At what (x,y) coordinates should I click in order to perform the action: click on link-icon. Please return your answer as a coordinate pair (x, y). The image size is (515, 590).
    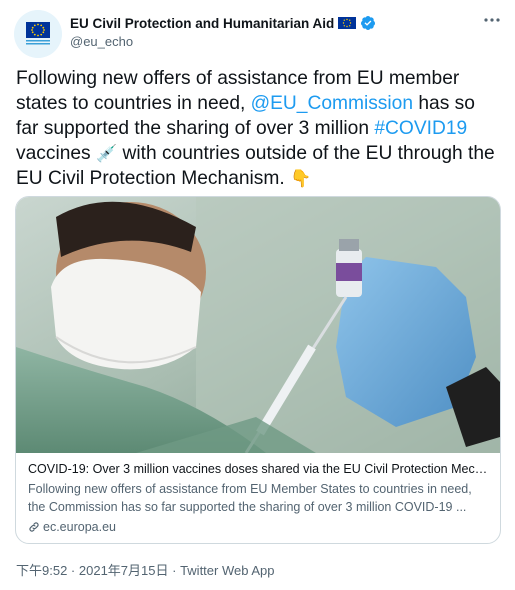
    Looking at the image, I should click on (34, 527).